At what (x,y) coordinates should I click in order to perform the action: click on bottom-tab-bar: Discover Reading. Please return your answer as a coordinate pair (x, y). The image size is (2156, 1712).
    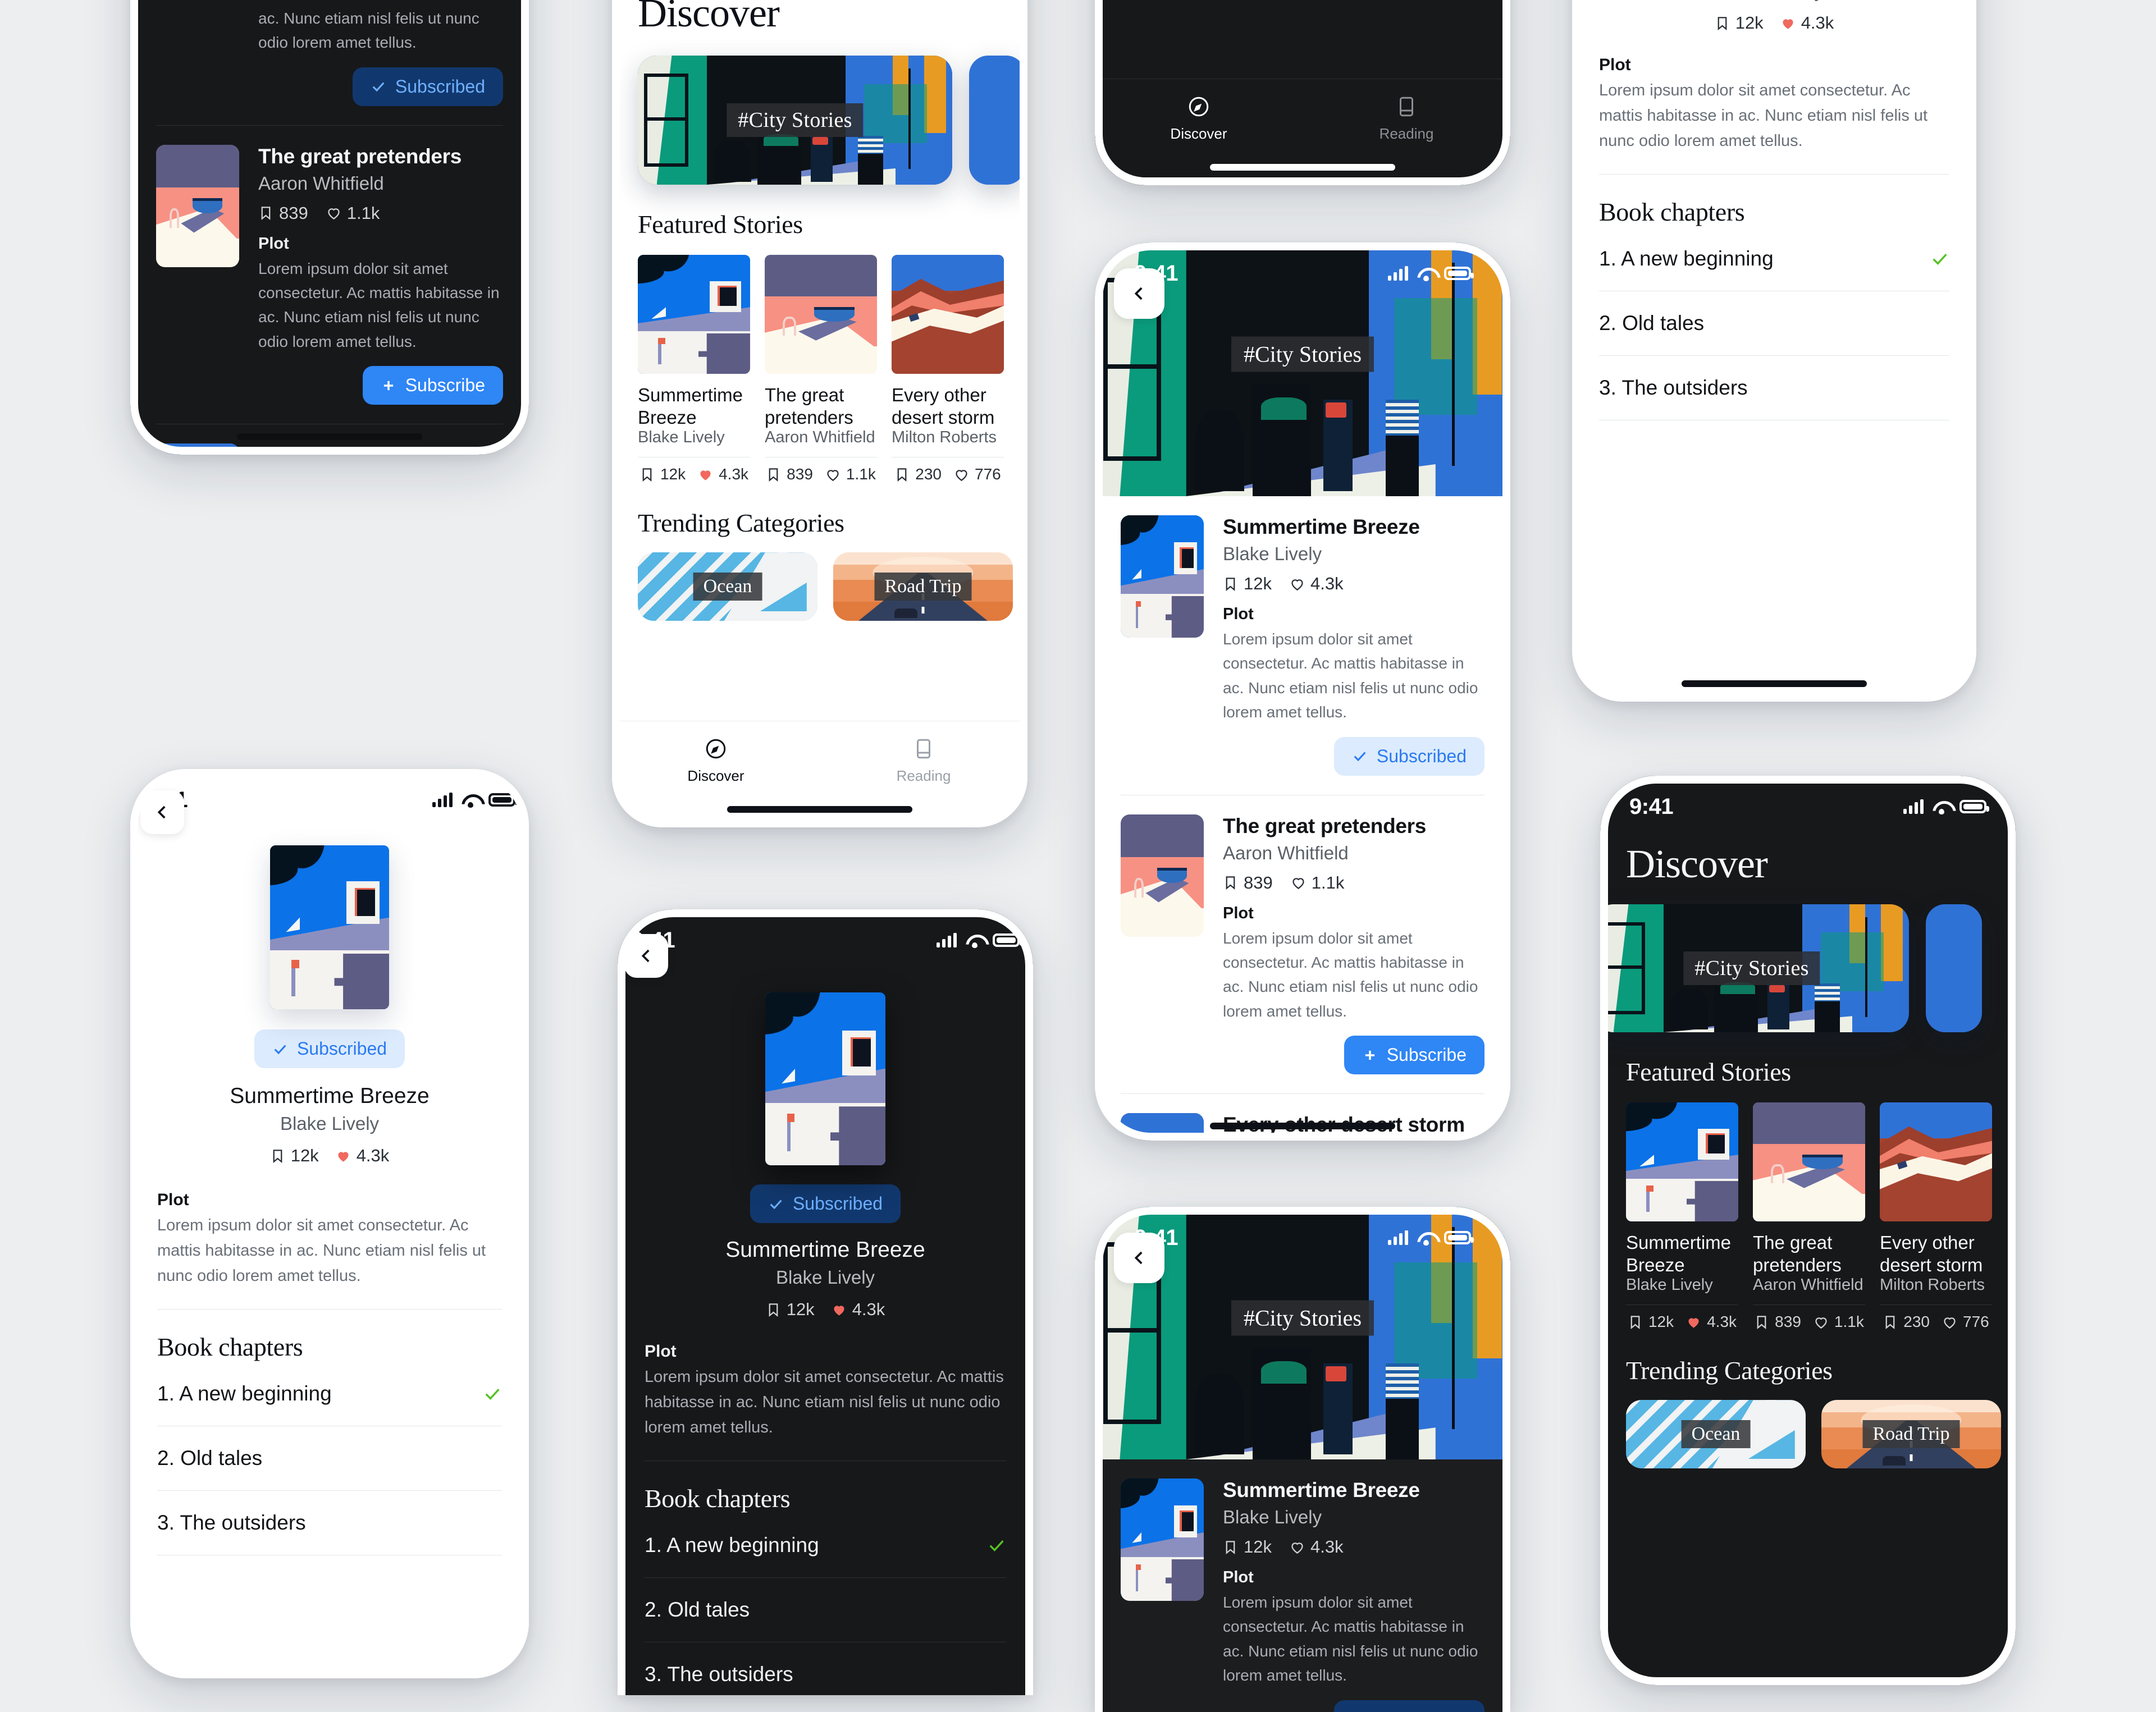
    Looking at the image, I should click on (819, 774).